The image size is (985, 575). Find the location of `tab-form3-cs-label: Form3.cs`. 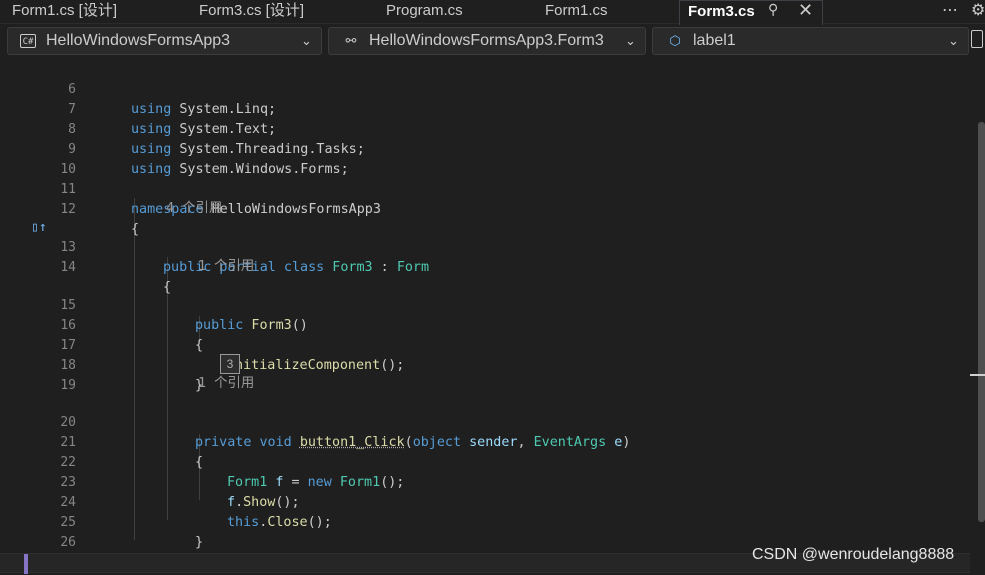

tab-form3-cs-label: Form3.cs is located at coordinates (721, 11).